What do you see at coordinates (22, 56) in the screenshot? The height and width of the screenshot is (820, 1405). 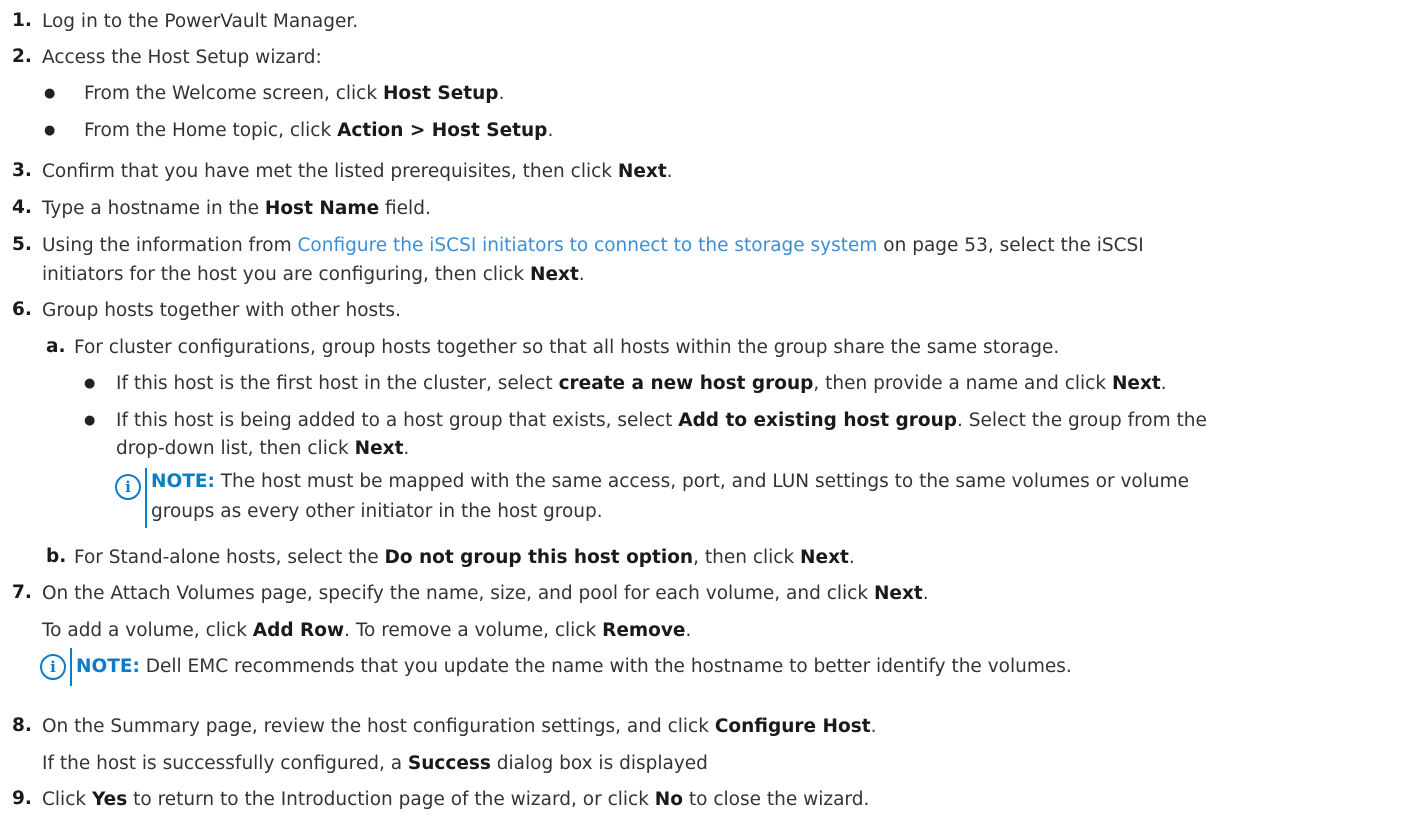 I see `step-2-number: 2.` at bounding box center [22, 56].